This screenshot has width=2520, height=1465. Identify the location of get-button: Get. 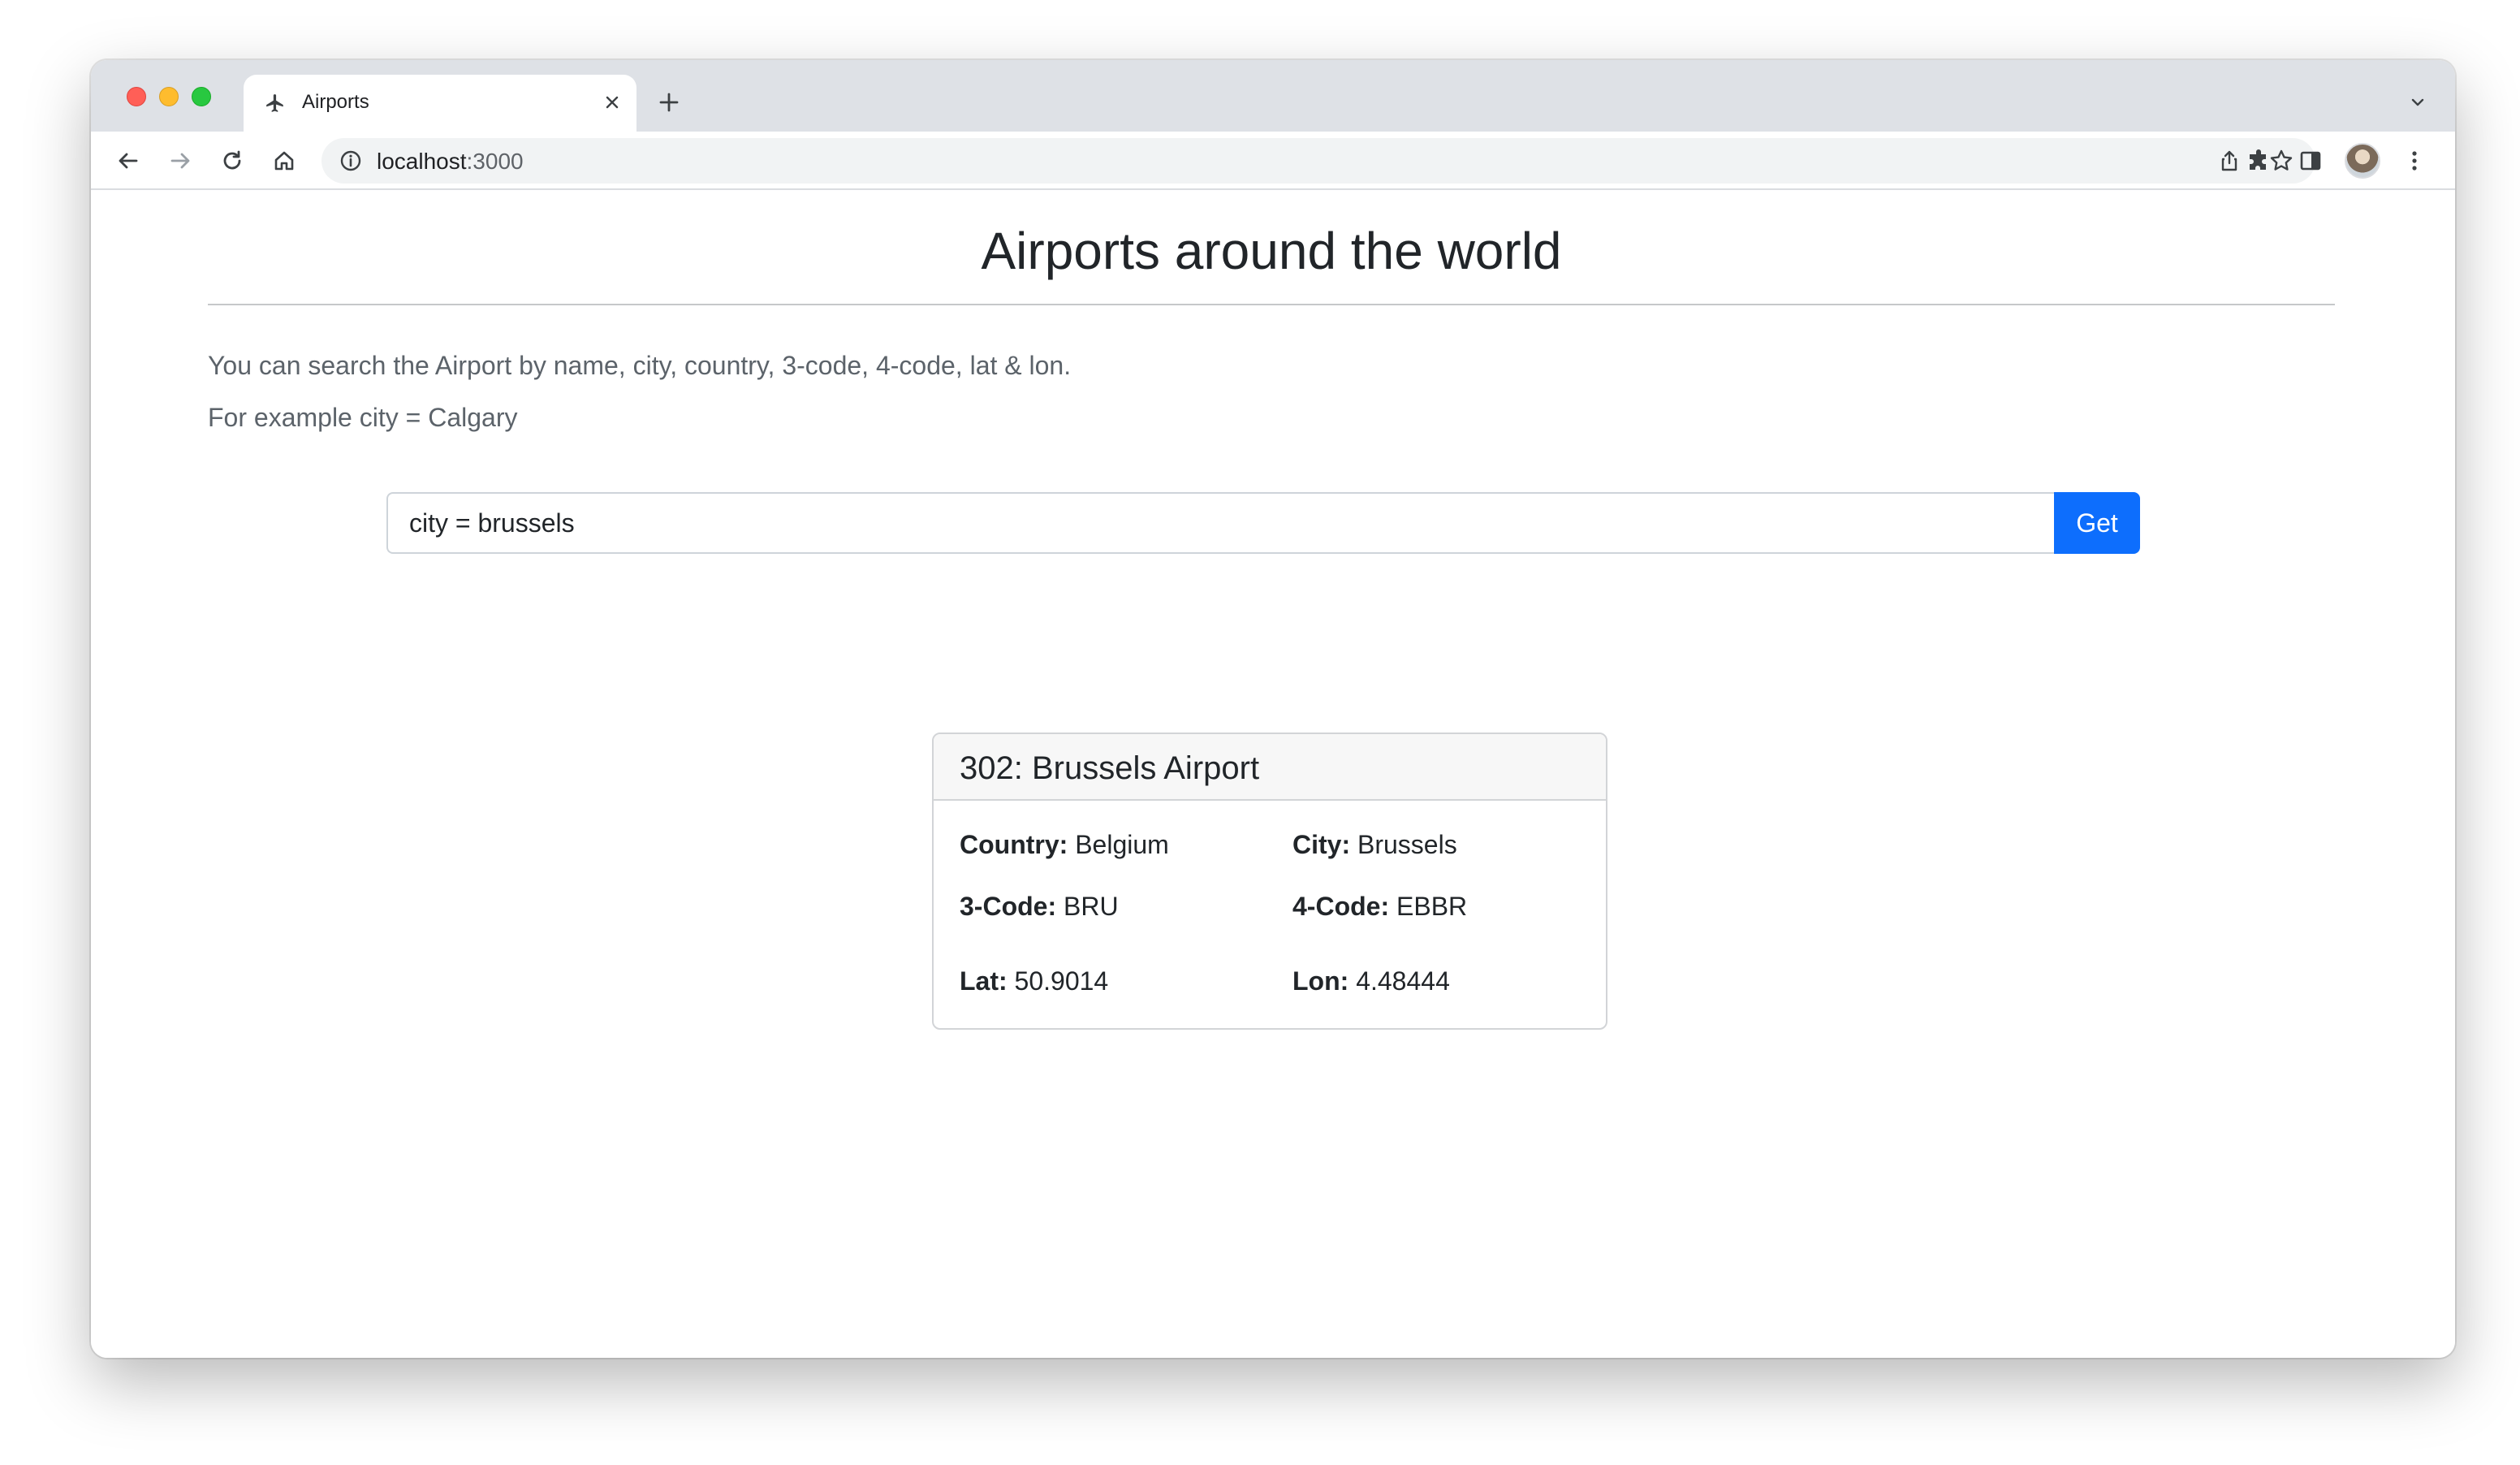
(2097, 523).